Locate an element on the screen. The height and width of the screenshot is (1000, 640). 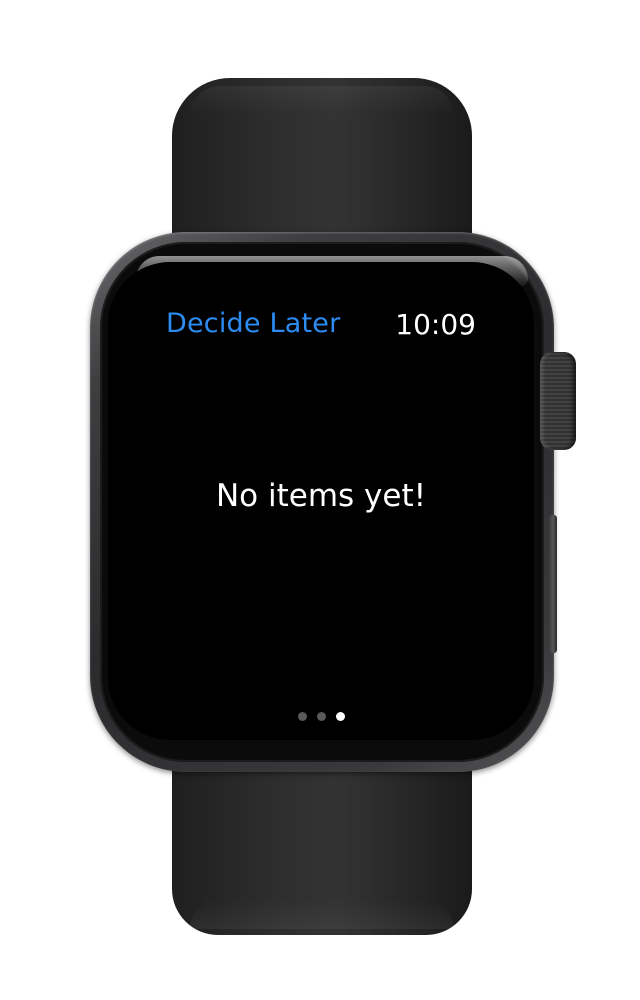
page-dot-3-active is located at coordinates (340, 716).